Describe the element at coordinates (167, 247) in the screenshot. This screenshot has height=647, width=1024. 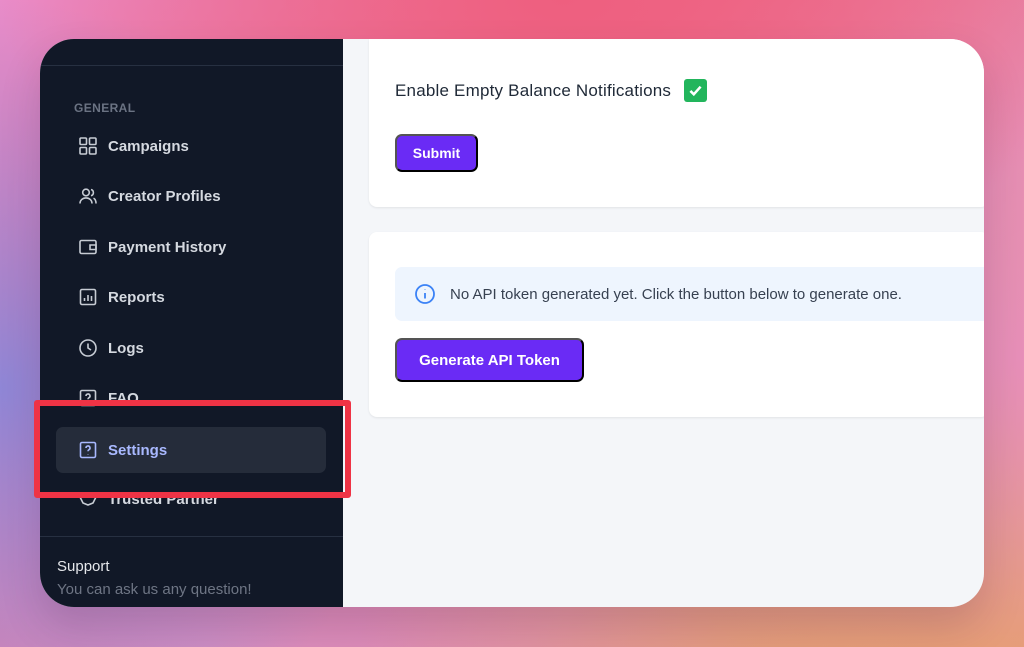
I see `sidebar-item-label: Payment History` at that location.